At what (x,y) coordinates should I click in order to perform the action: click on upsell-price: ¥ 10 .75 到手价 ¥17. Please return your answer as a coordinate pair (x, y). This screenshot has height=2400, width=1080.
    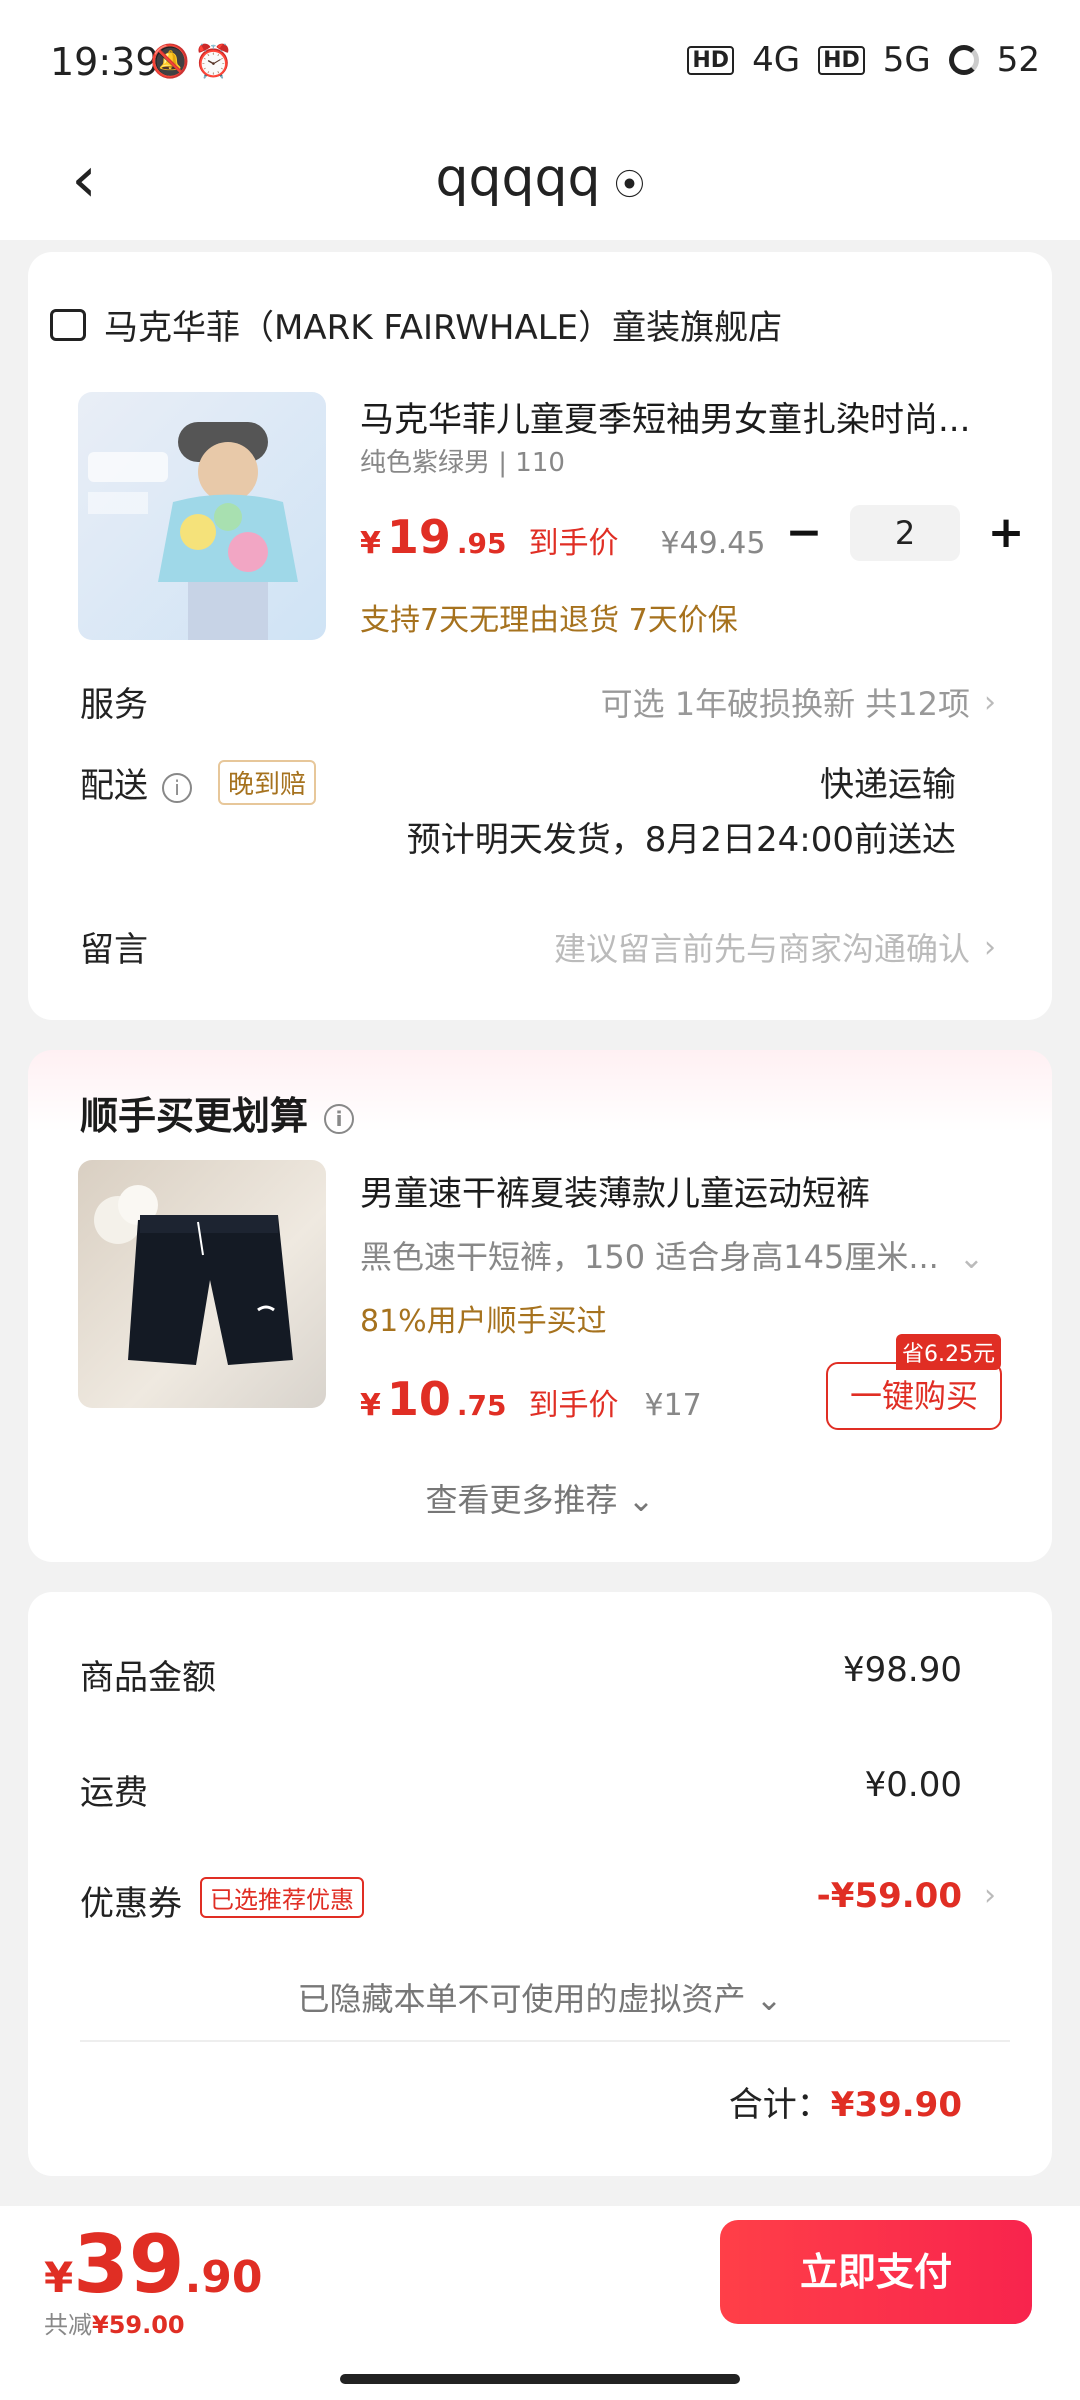
    Looking at the image, I should click on (531, 1399).